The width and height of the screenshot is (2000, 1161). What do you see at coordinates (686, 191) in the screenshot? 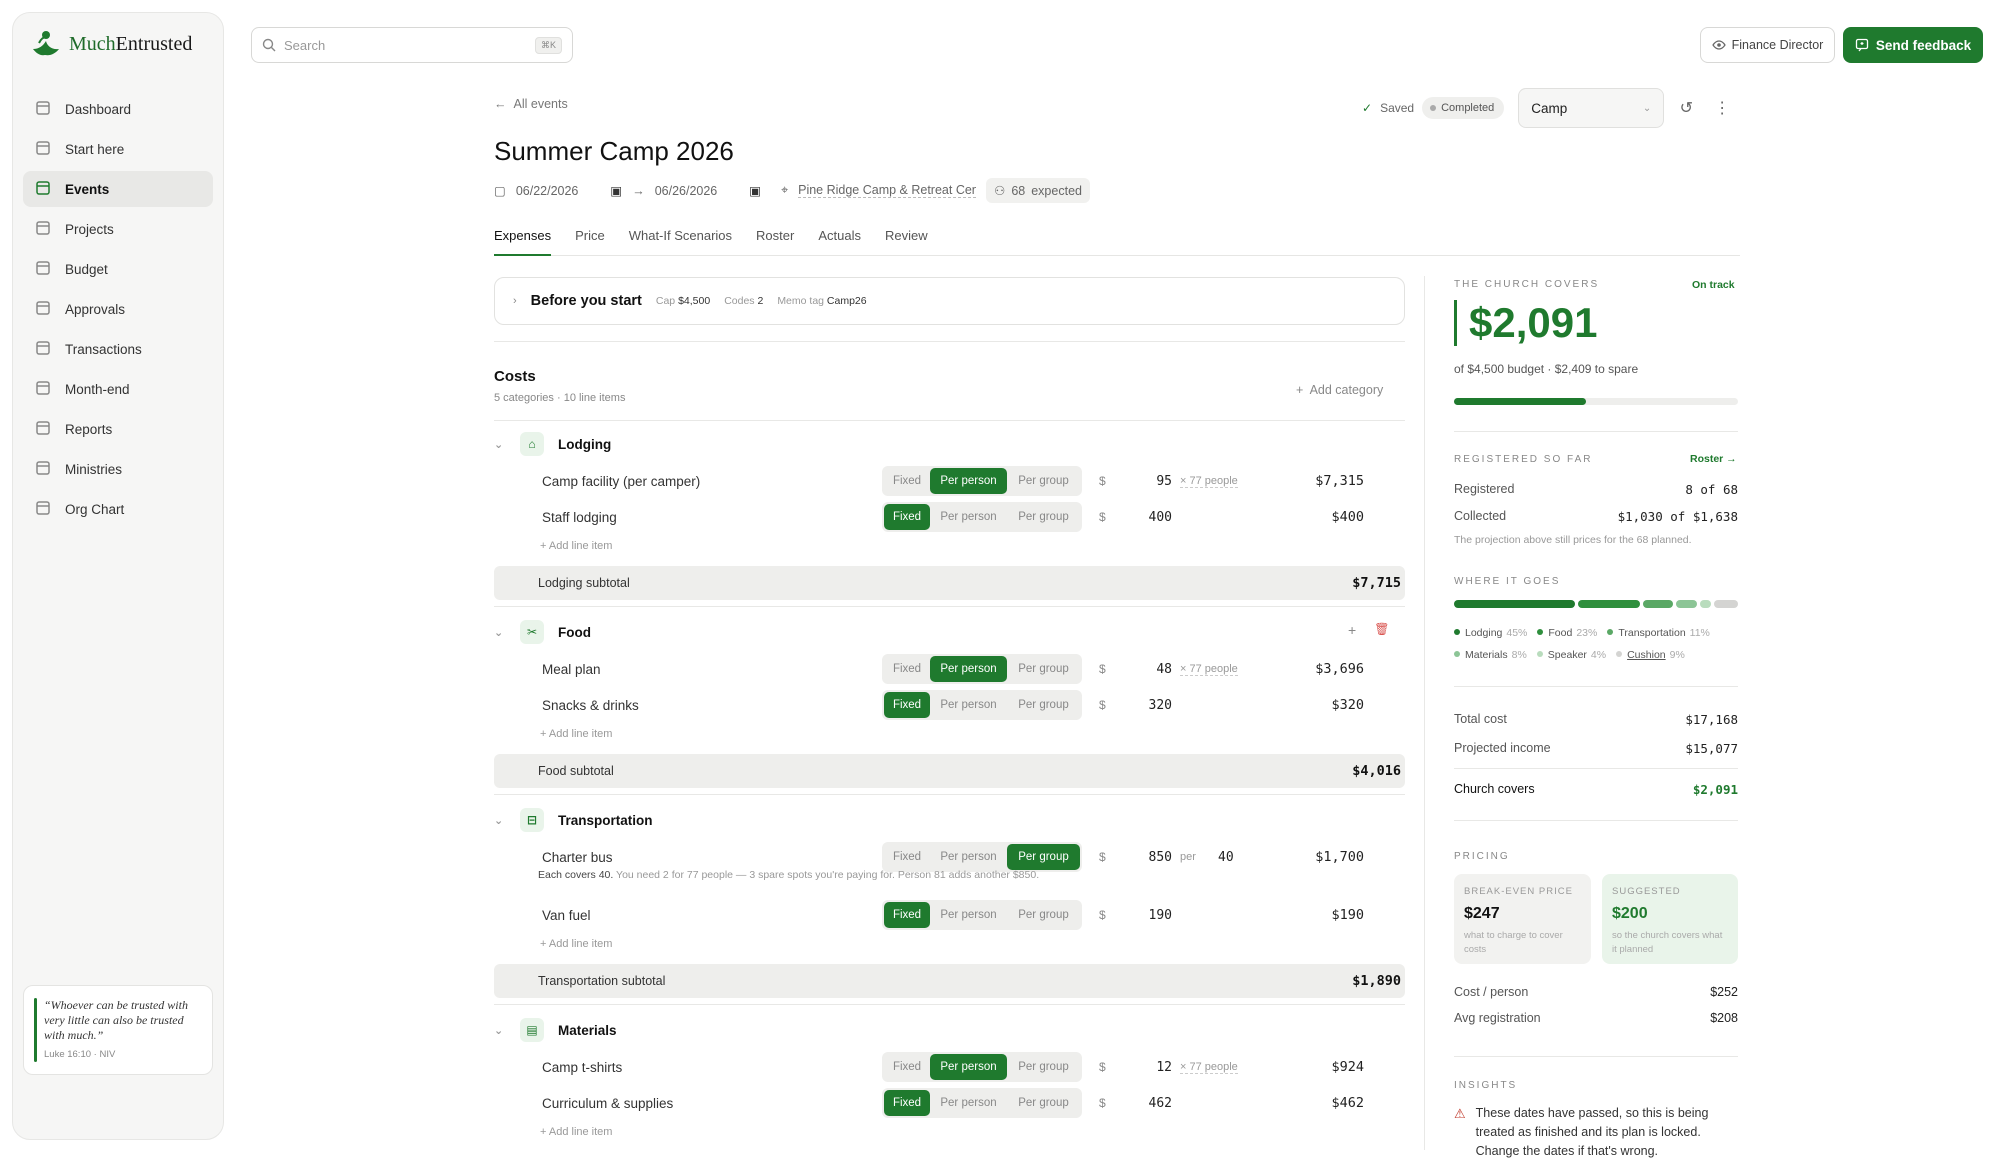
I see `end-date-field: 06/26/2026` at bounding box center [686, 191].